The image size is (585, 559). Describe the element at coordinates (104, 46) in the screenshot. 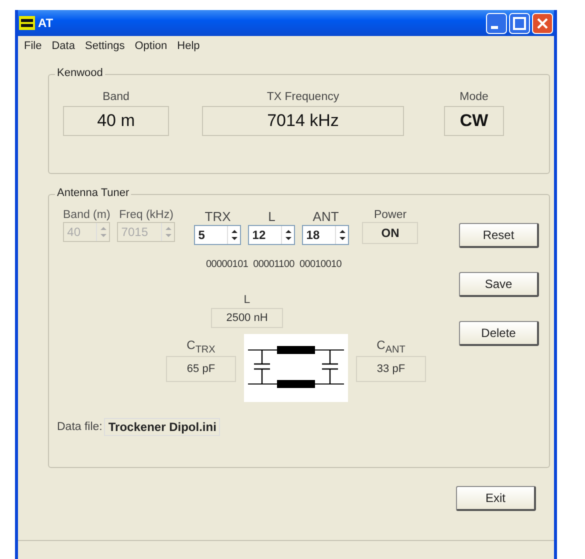

I see `menu-item: Settings` at that location.